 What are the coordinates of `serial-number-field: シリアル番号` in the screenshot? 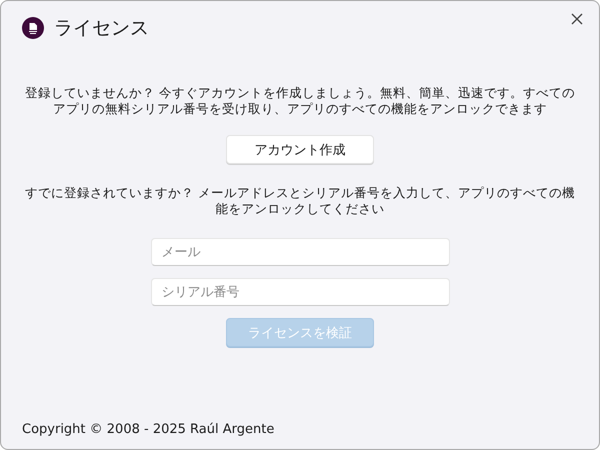 It's located at (300, 292).